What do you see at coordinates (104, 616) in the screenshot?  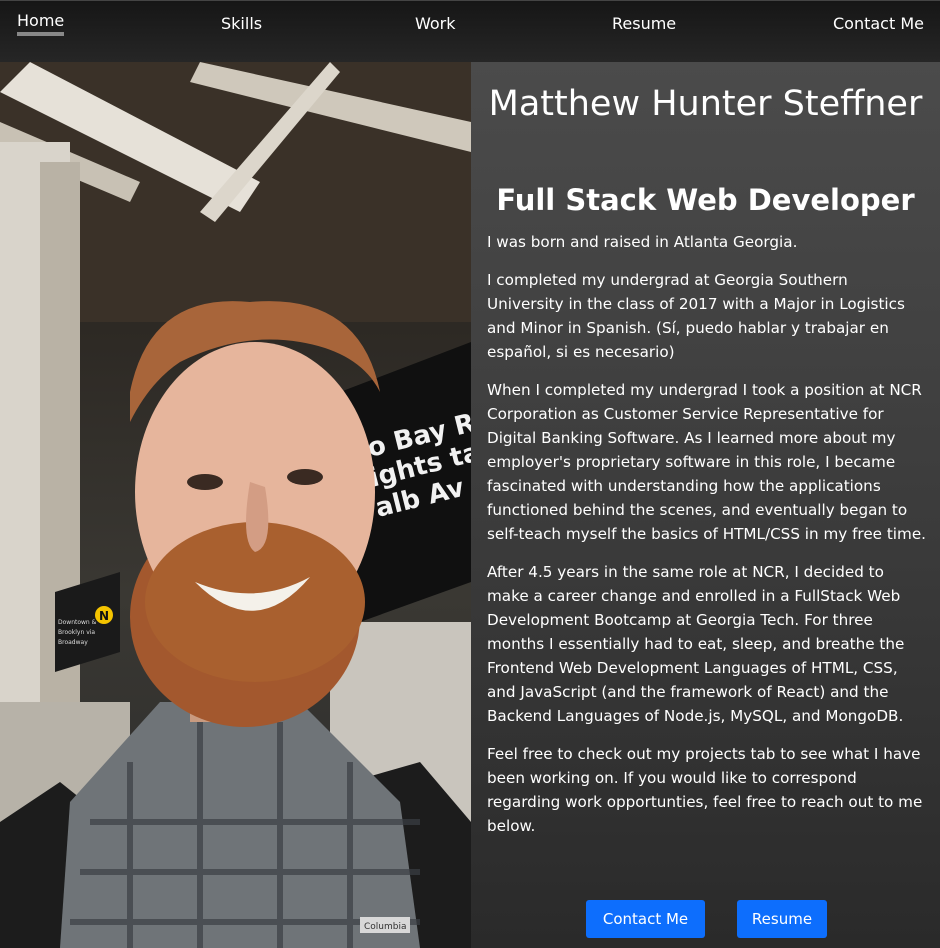 I see `subway-line-letter: N` at bounding box center [104, 616].